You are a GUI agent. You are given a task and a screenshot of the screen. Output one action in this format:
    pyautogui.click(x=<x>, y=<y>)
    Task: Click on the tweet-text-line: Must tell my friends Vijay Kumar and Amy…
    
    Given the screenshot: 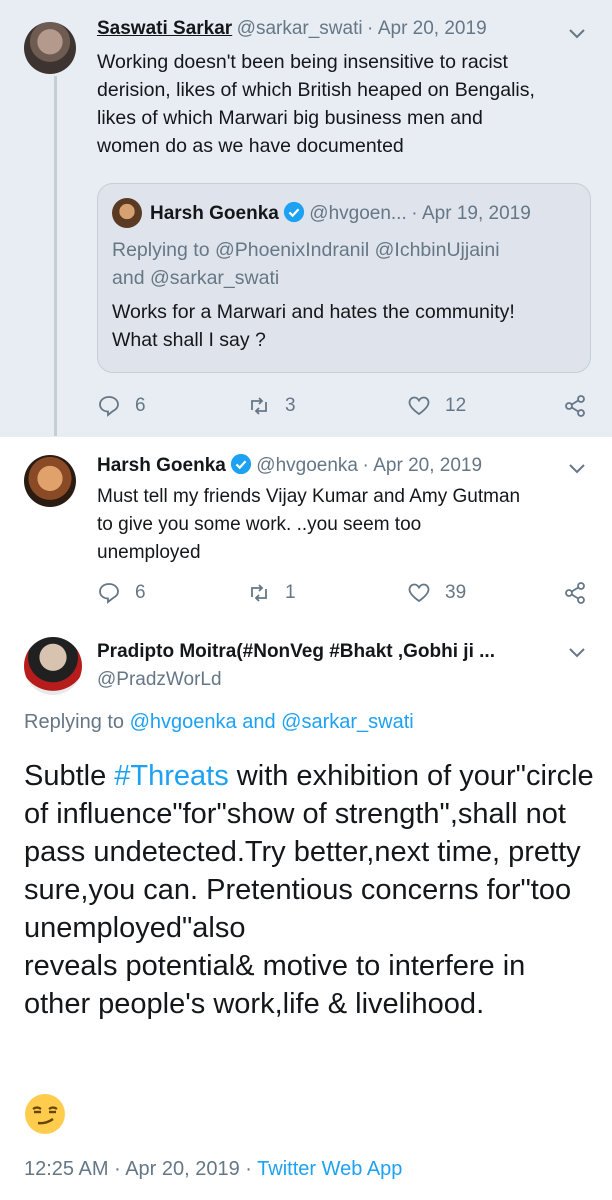 What is the action you would take?
    pyautogui.click(x=309, y=496)
    